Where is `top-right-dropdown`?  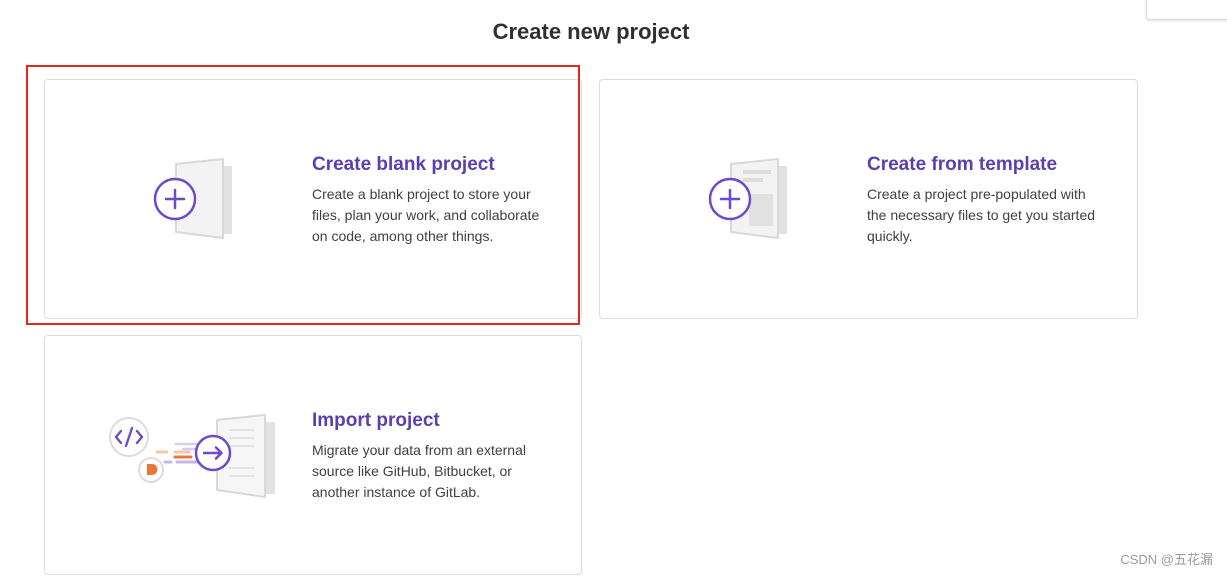 top-right-dropdown is located at coordinates (1186, 10).